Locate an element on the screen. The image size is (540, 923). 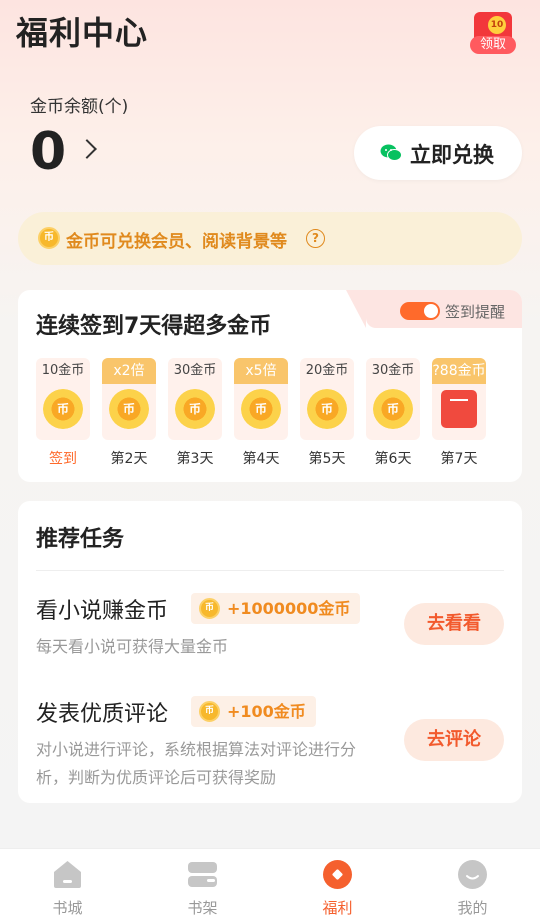
nav-item-welfare: 福利 is located at coordinates (337, 886).